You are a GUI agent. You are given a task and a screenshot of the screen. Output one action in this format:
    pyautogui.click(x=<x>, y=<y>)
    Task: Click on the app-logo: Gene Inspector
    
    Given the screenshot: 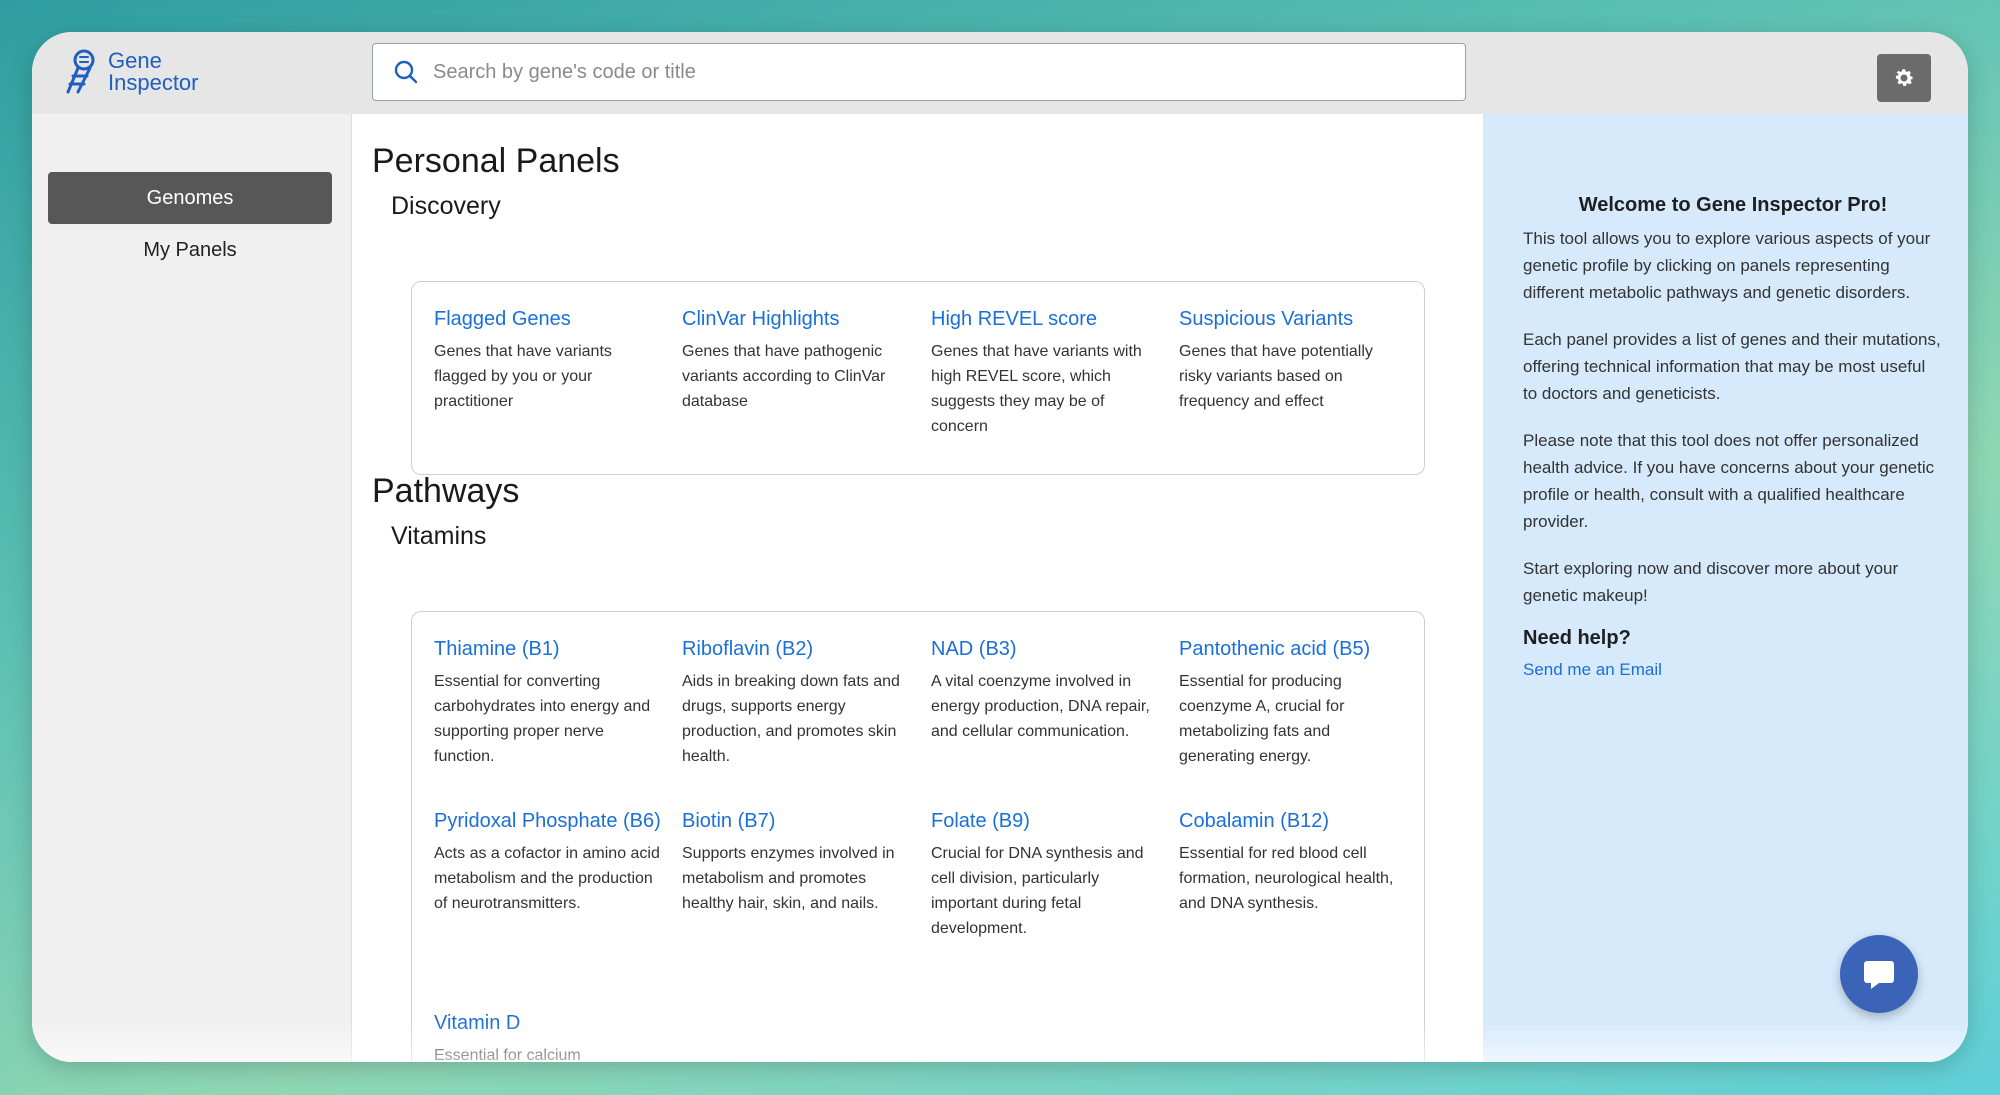 What is the action you would take?
    pyautogui.click(x=131, y=72)
    